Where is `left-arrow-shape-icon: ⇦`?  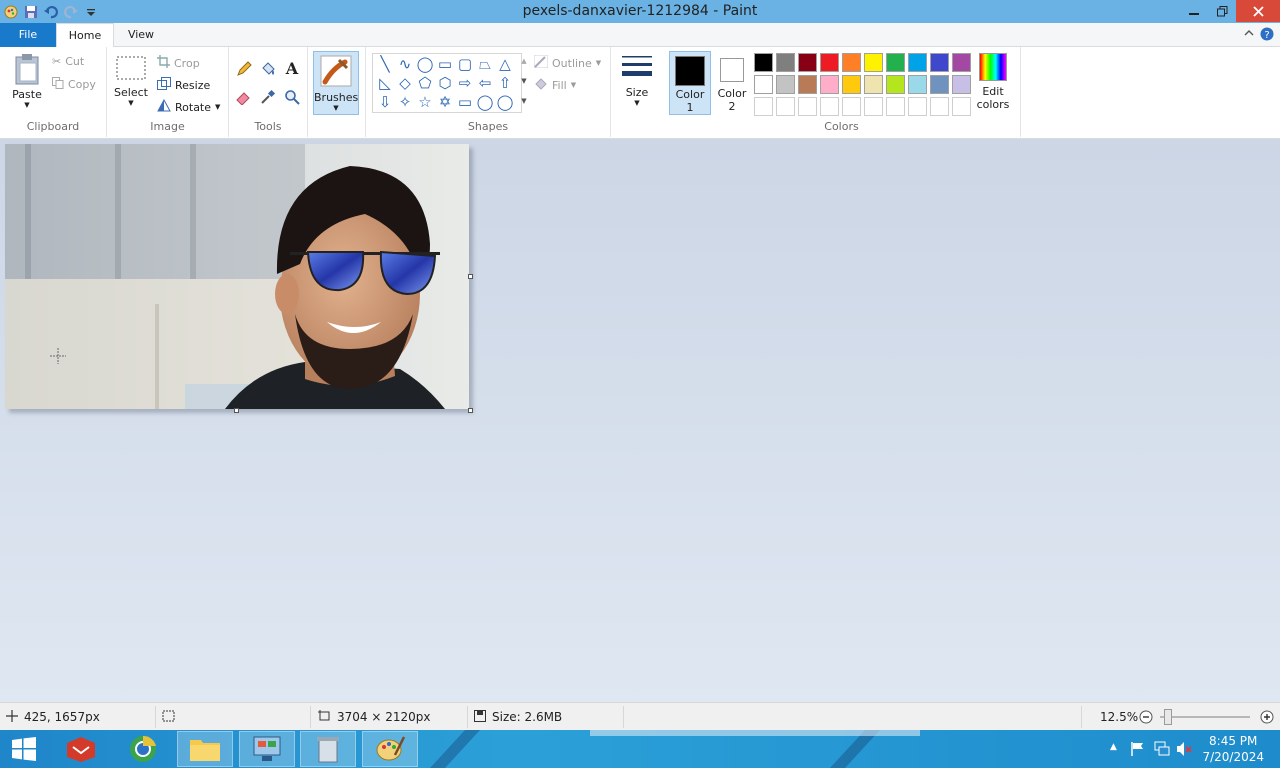
left-arrow-shape-icon: ⇦ is located at coordinates (485, 83).